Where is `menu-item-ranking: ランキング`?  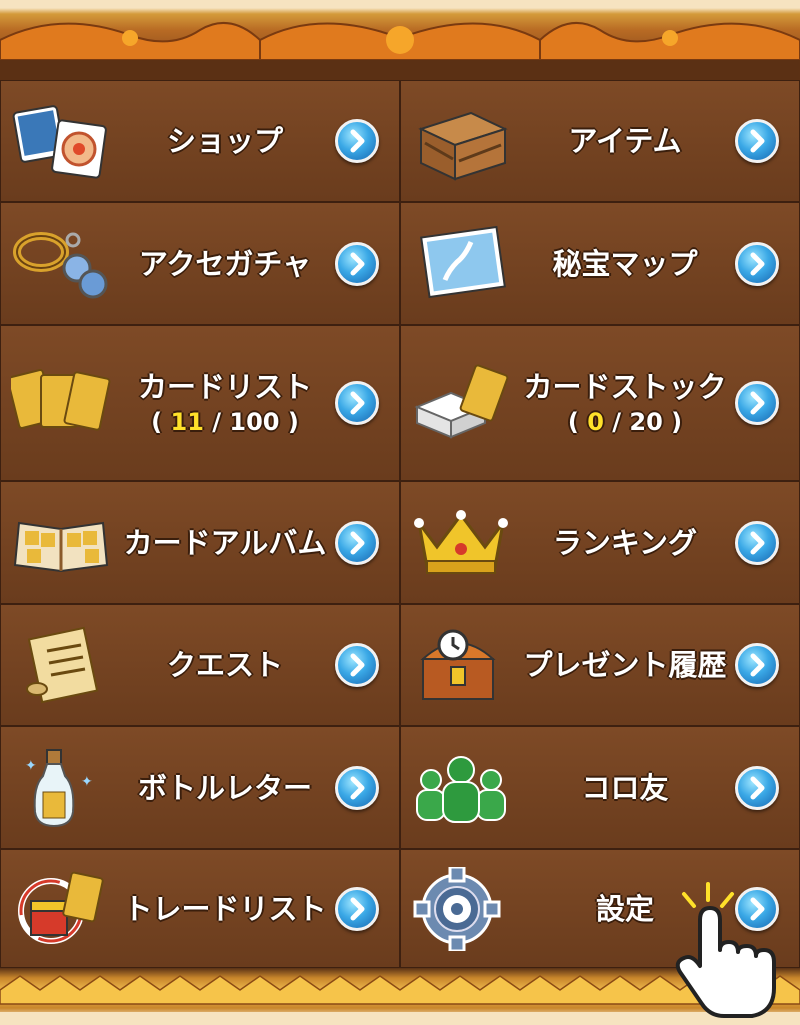 menu-item-ranking: ランキング is located at coordinates (600, 542).